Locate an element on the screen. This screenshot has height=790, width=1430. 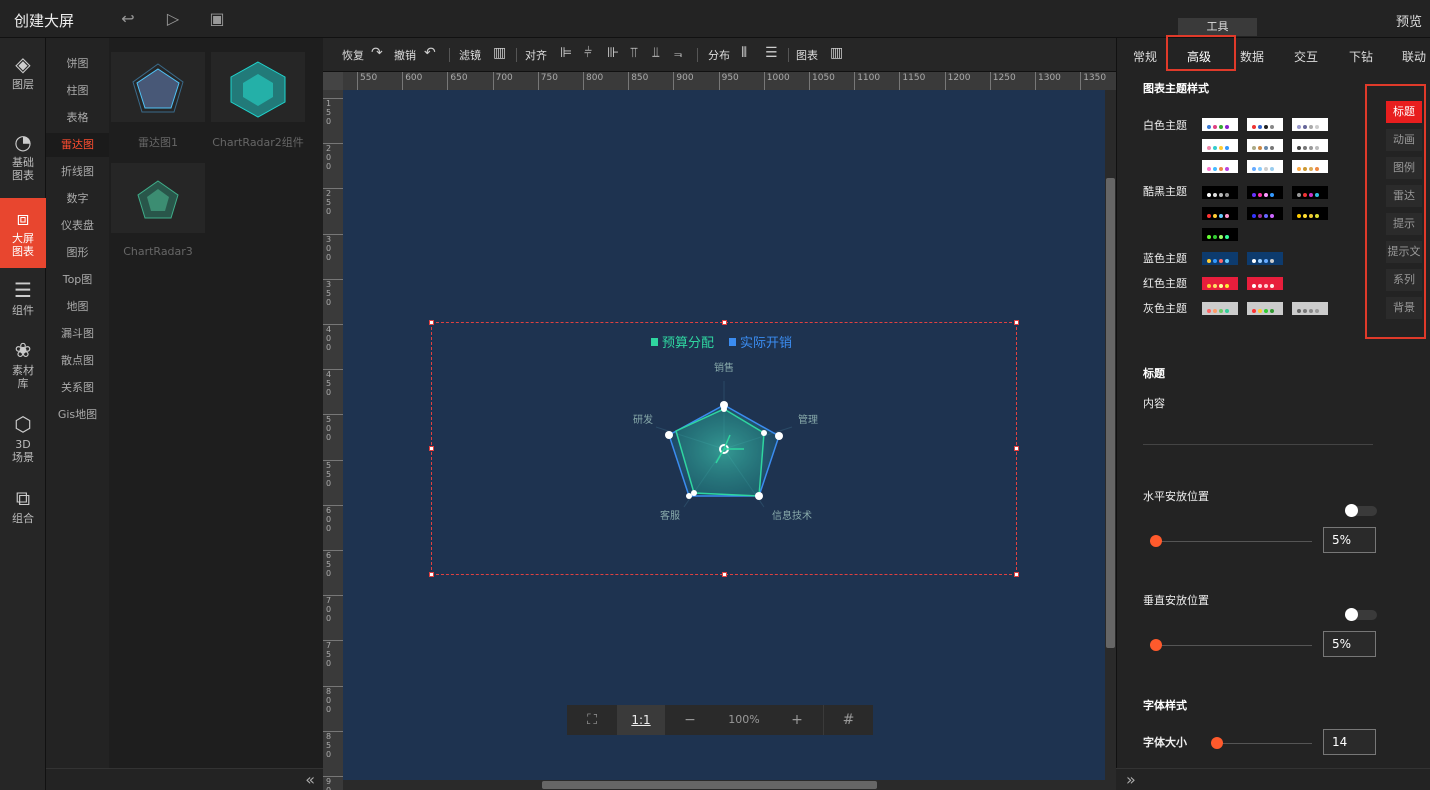
align-middle-icon: ⫫ is located at coordinates (656, 53).